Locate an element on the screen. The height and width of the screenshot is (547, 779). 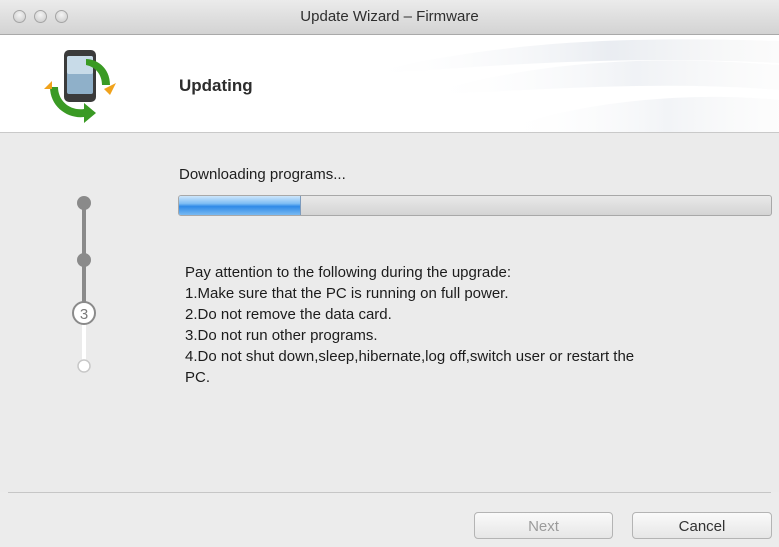
step-3-number: 3 is located at coordinates (84, 314).